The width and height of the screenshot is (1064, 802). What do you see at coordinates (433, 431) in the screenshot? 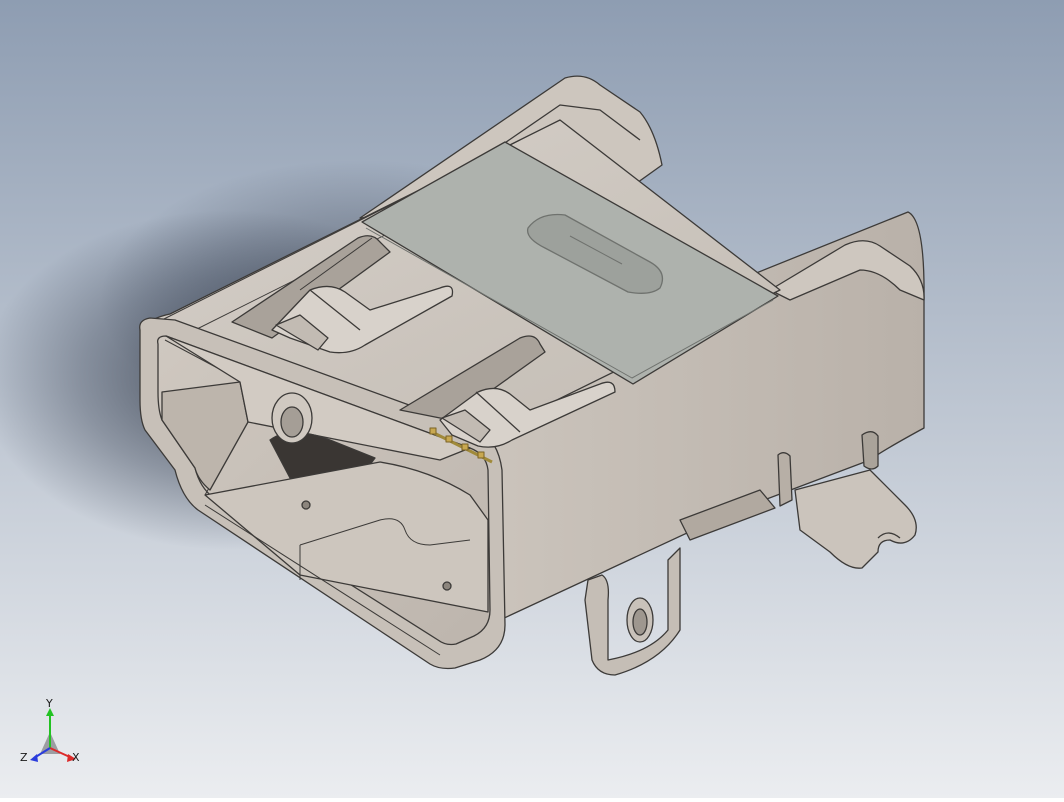
I see `gold-contact` at bounding box center [433, 431].